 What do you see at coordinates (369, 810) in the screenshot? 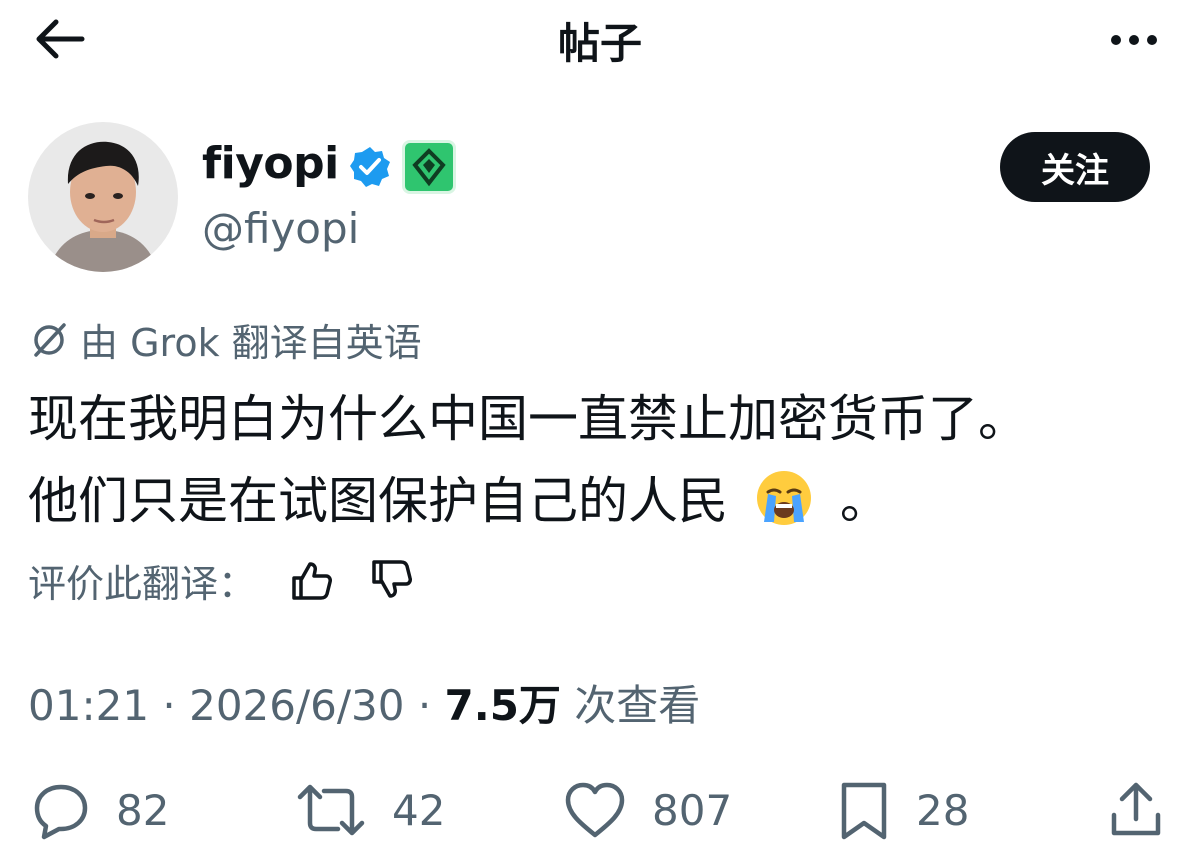
I see `repost-button: 42` at bounding box center [369, 810].